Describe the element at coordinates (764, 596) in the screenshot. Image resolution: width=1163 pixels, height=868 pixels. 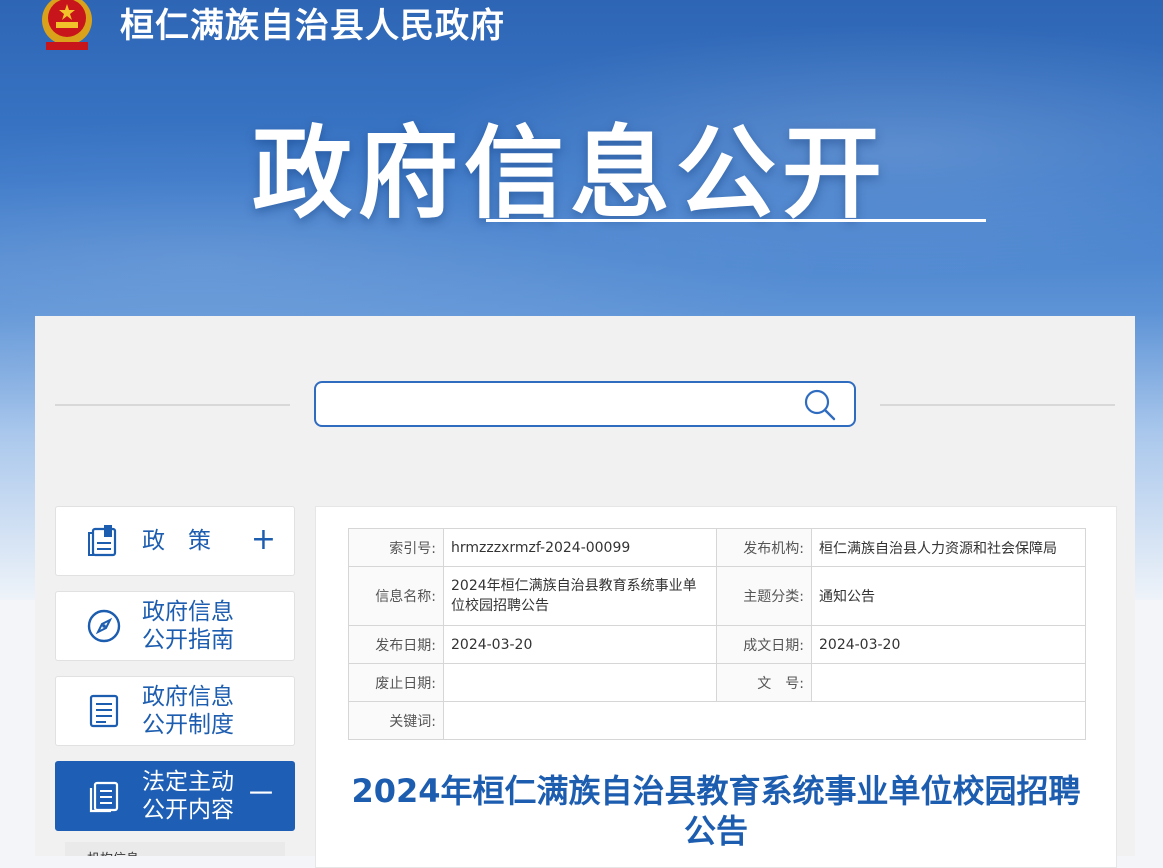
I see `topic-label: 主题分类:` at that location.